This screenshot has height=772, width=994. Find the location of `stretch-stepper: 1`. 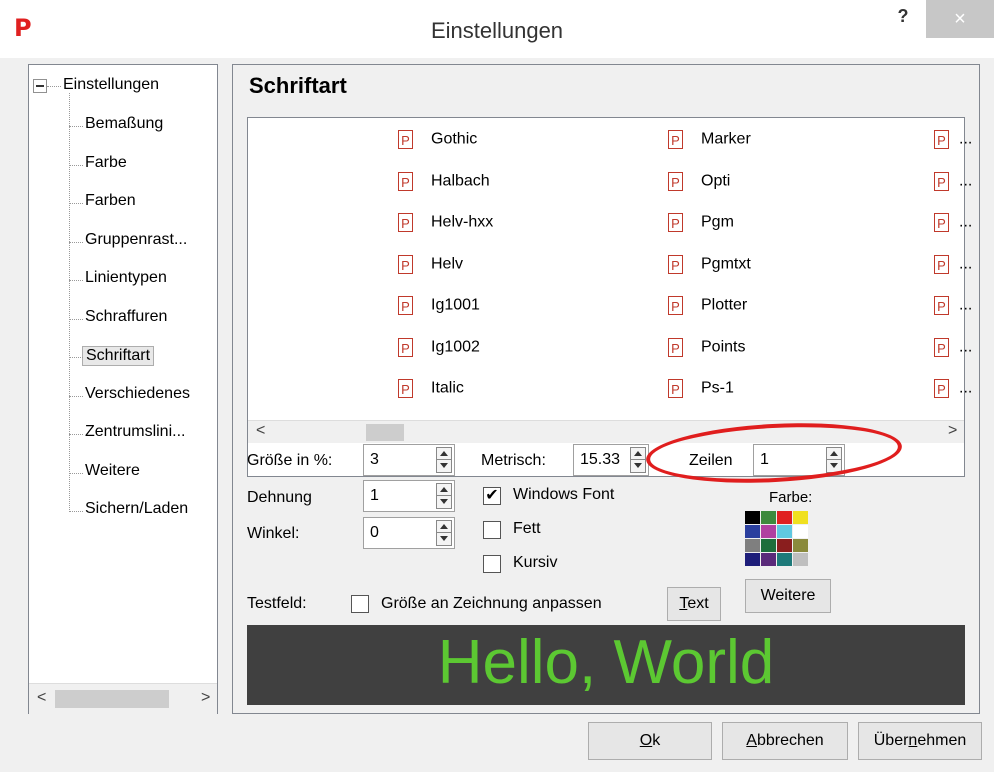

stretch-stepper: 1 is located at coordinates (409, 496).